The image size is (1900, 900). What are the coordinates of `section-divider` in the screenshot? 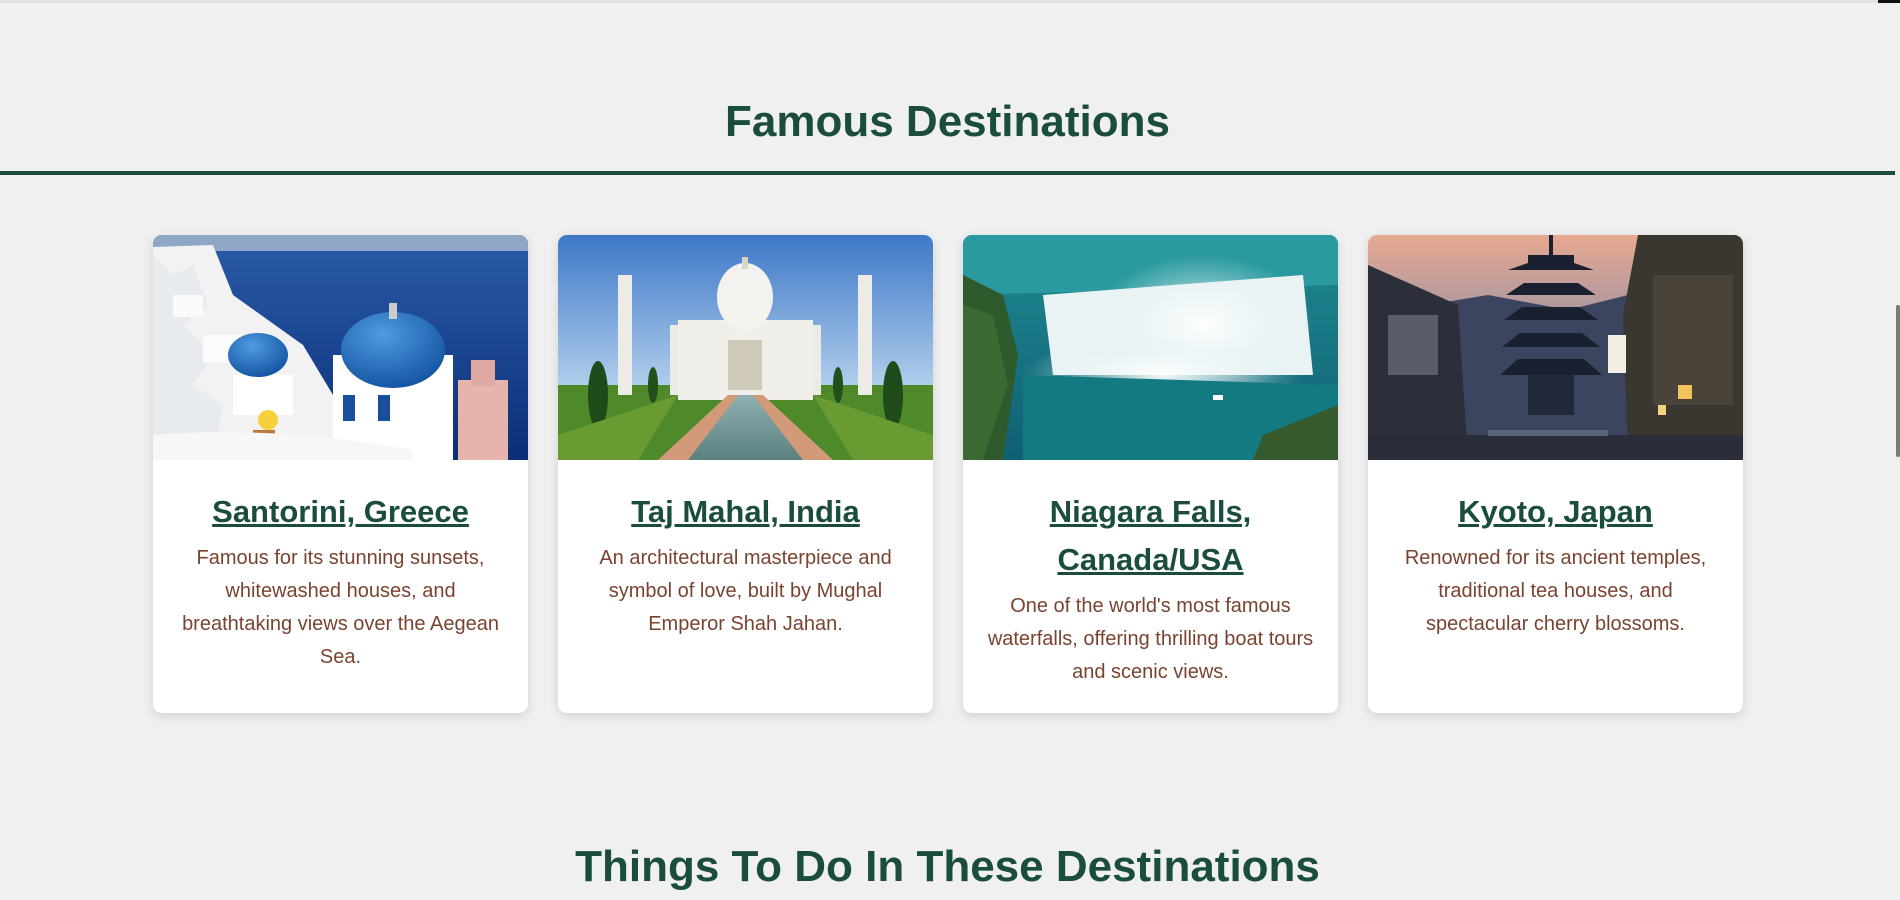 It's located at (947, 173).